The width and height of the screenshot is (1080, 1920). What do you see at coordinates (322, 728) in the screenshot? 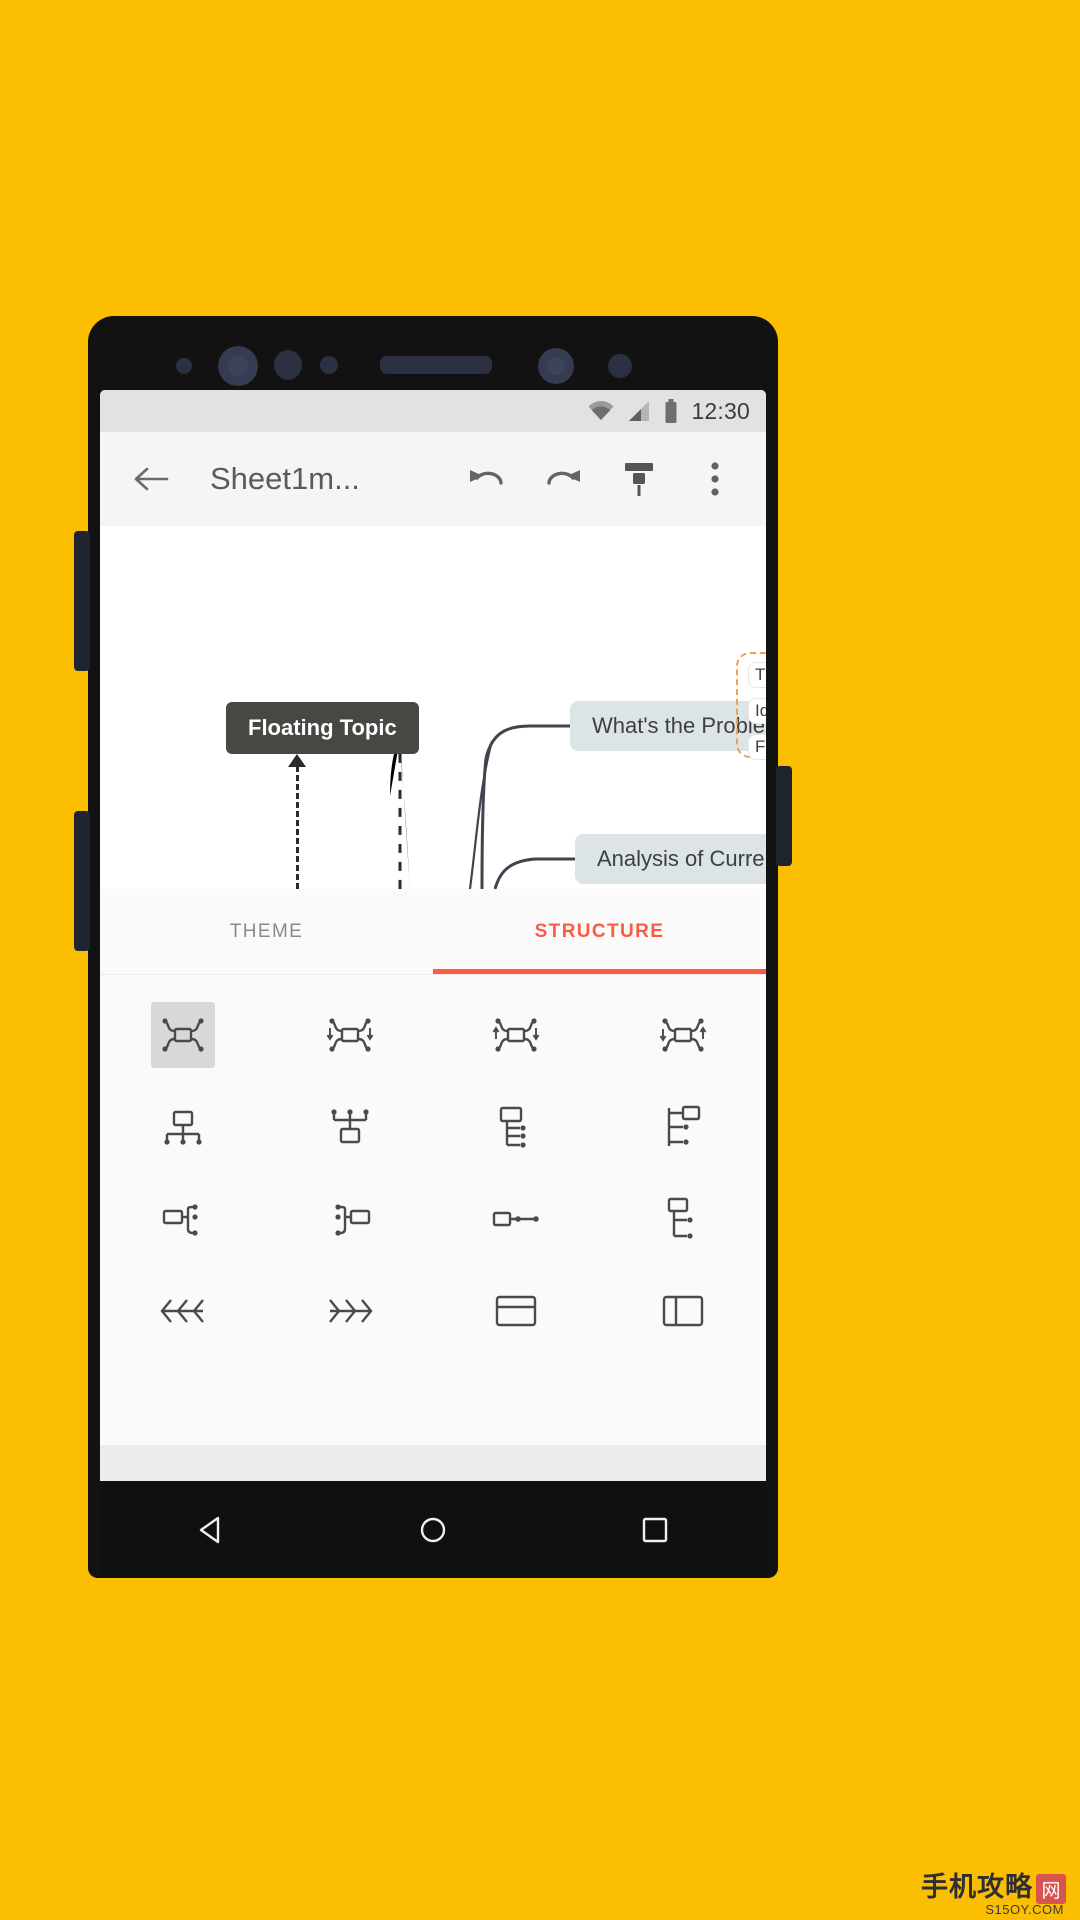
I see `node-floating-topic: Floating Topic` at bounding box center [322, 728].